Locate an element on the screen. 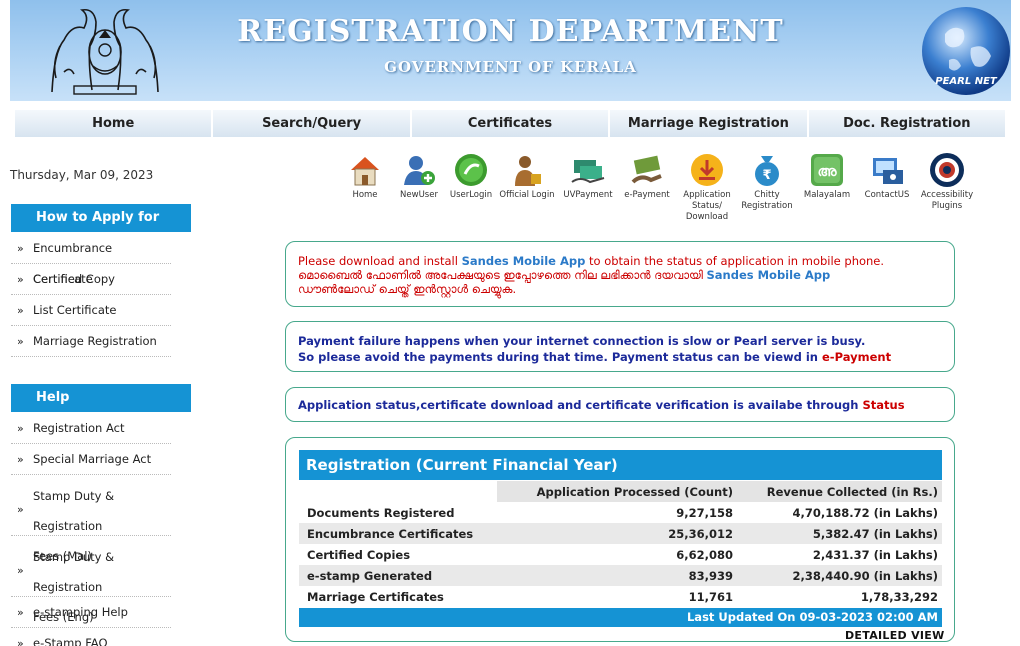 The width and height of the screenshot is (1020, 646). icon-label: UVPayment is located at coordinates (588, 195).